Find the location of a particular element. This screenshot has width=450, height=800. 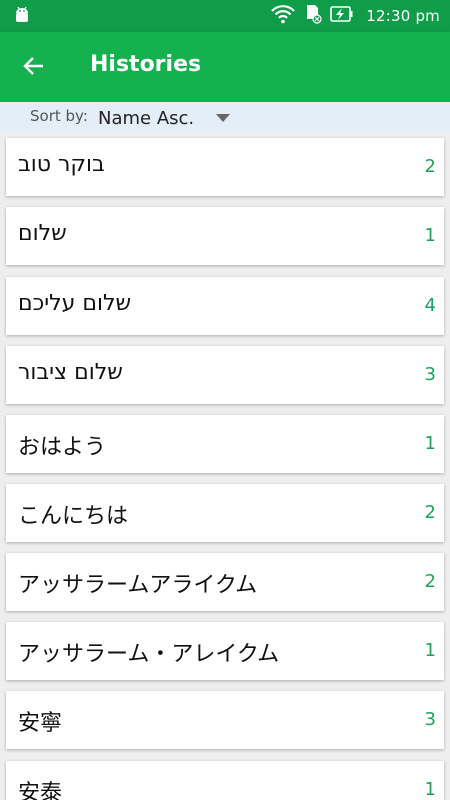

battery-charging-icon is located at coordinates (342, 16).